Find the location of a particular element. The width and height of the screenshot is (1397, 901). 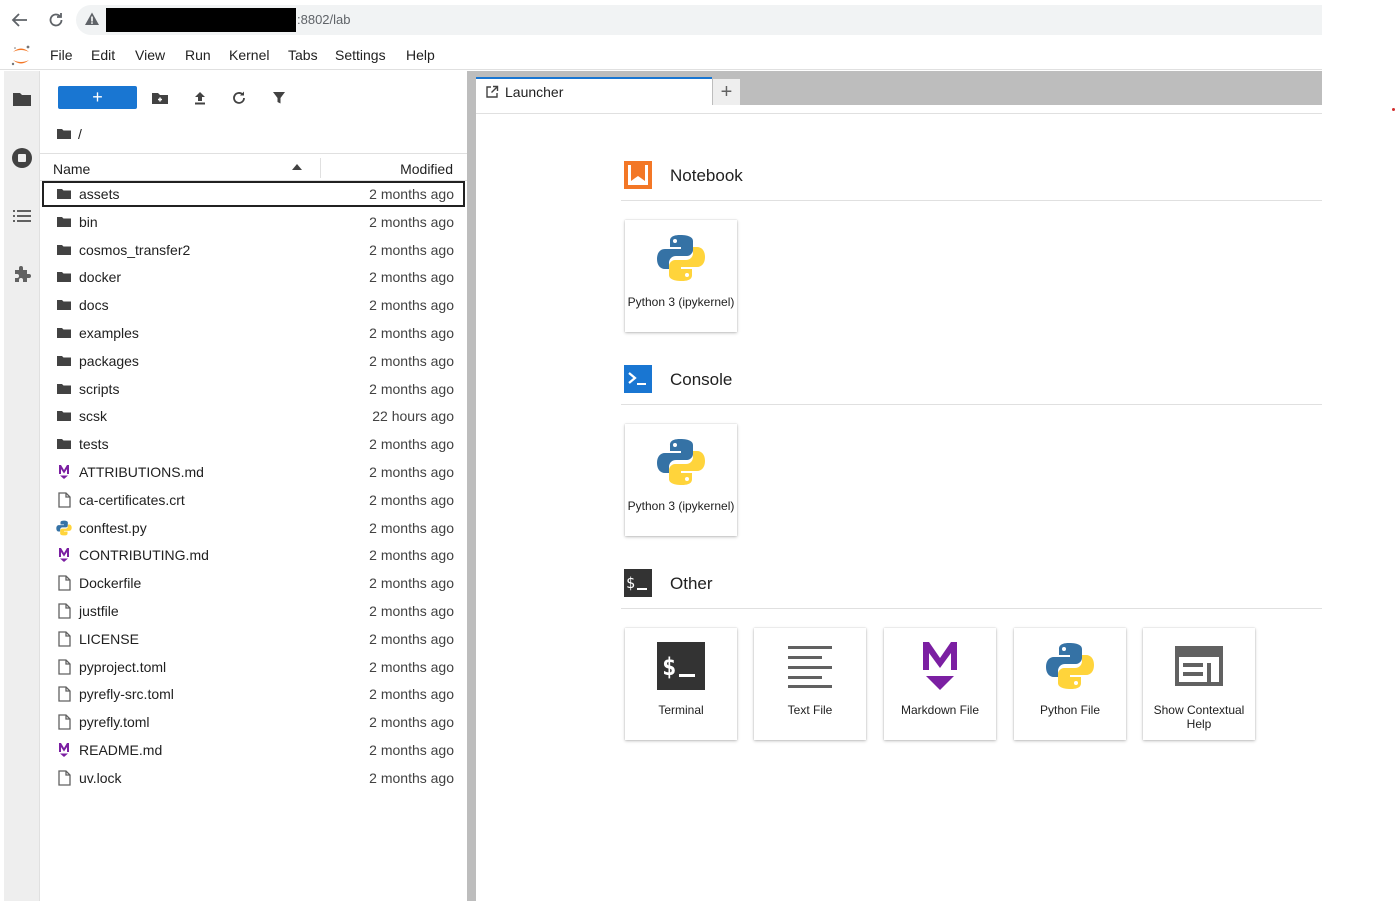

add-tab-button: + is located at coordinates (726, 92).